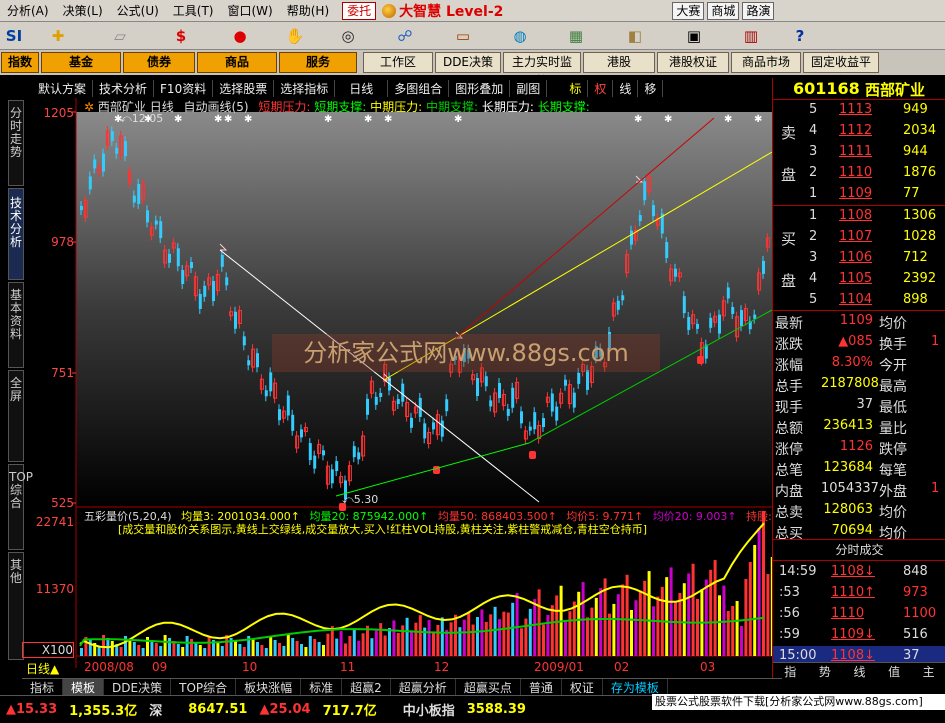 The height and width of the screenshot is (723, 945). What do you see at coordinates (216, 107) in the screenshot?
I see `indicator-name: 自动画线(5)` at bounding box center [216, 107].